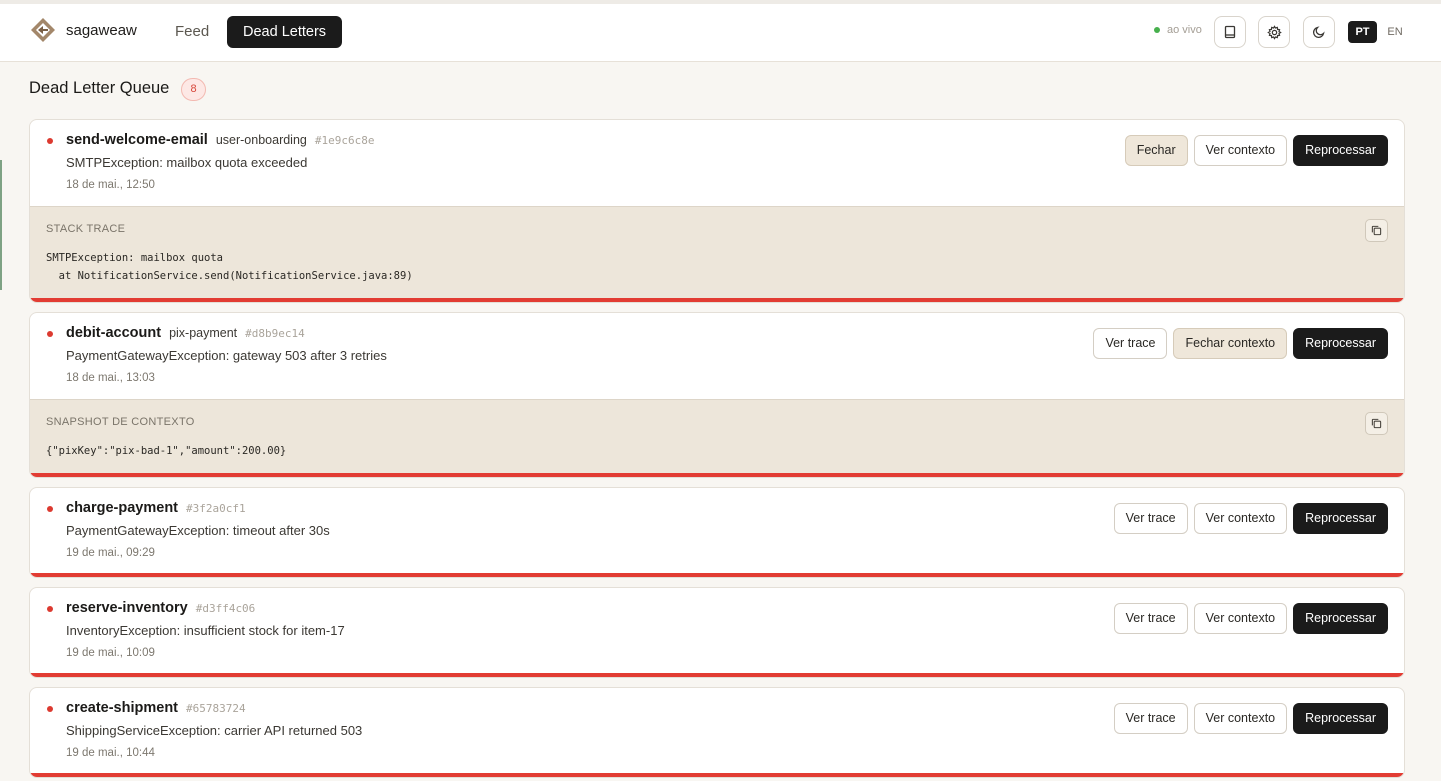 This screenshot has width=1441, height=781. What do you see at coordinates (1362, 32) in the screenshot?
I see `lang-pt-button: PT` at bounding box center [1362, 32].